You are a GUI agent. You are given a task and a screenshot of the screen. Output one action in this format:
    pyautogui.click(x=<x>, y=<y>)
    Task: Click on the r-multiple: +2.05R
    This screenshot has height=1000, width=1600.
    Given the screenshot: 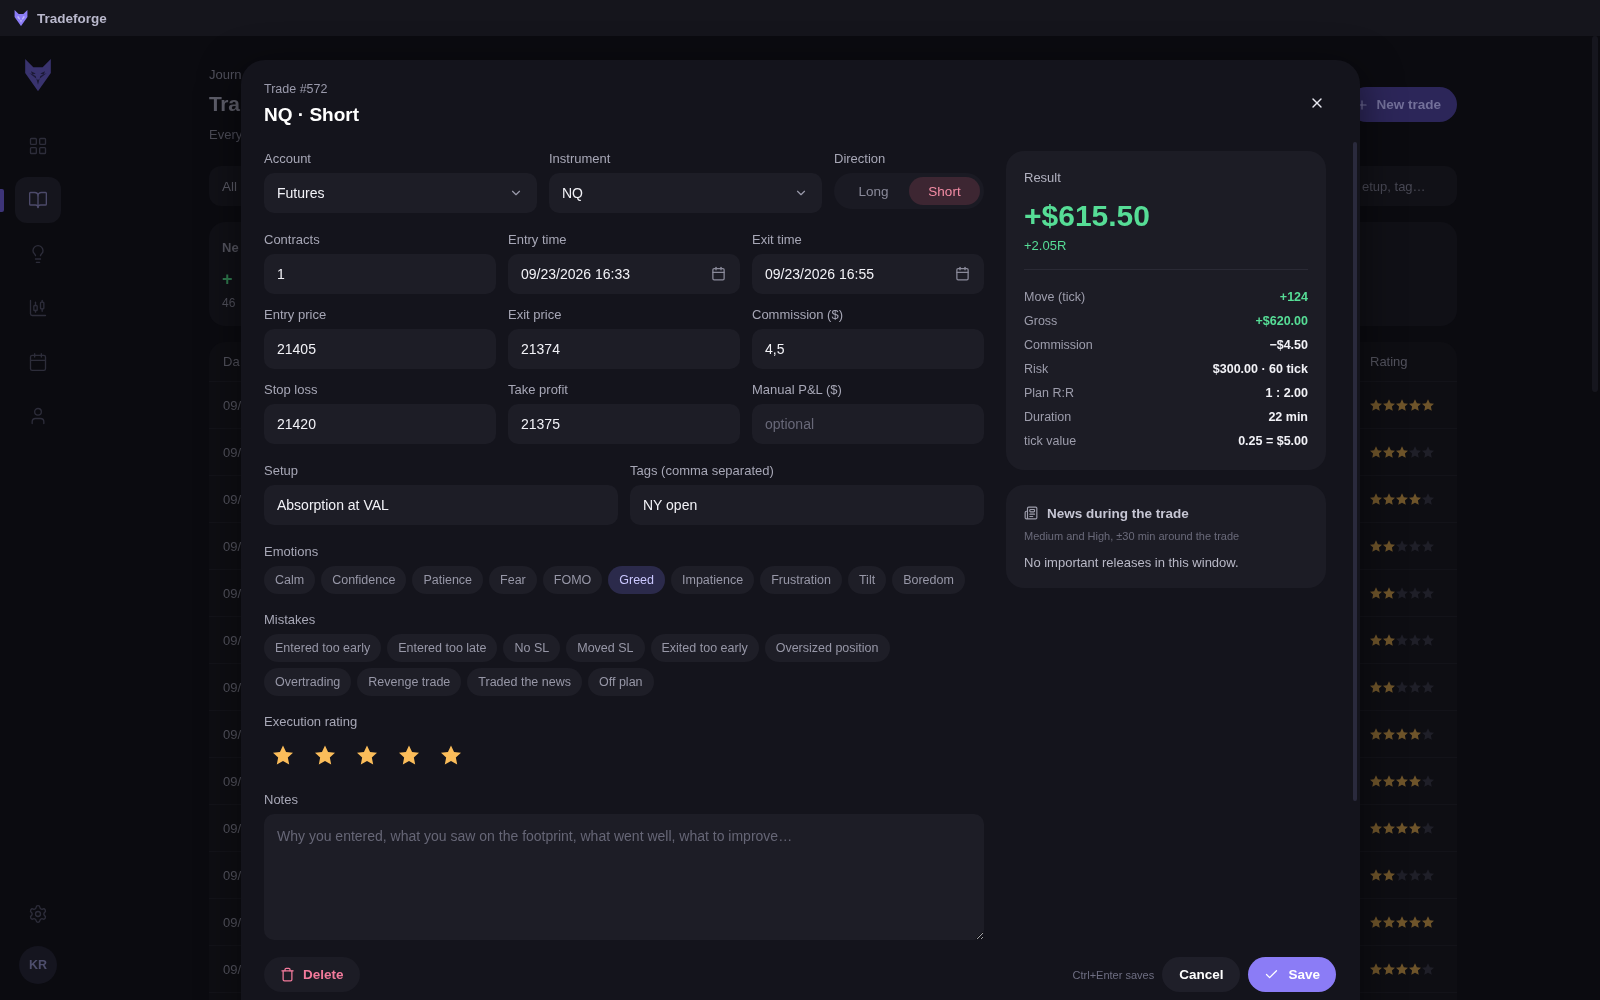 What is the action you would take?
    pyautogui.click(x=1045, y=246)
    